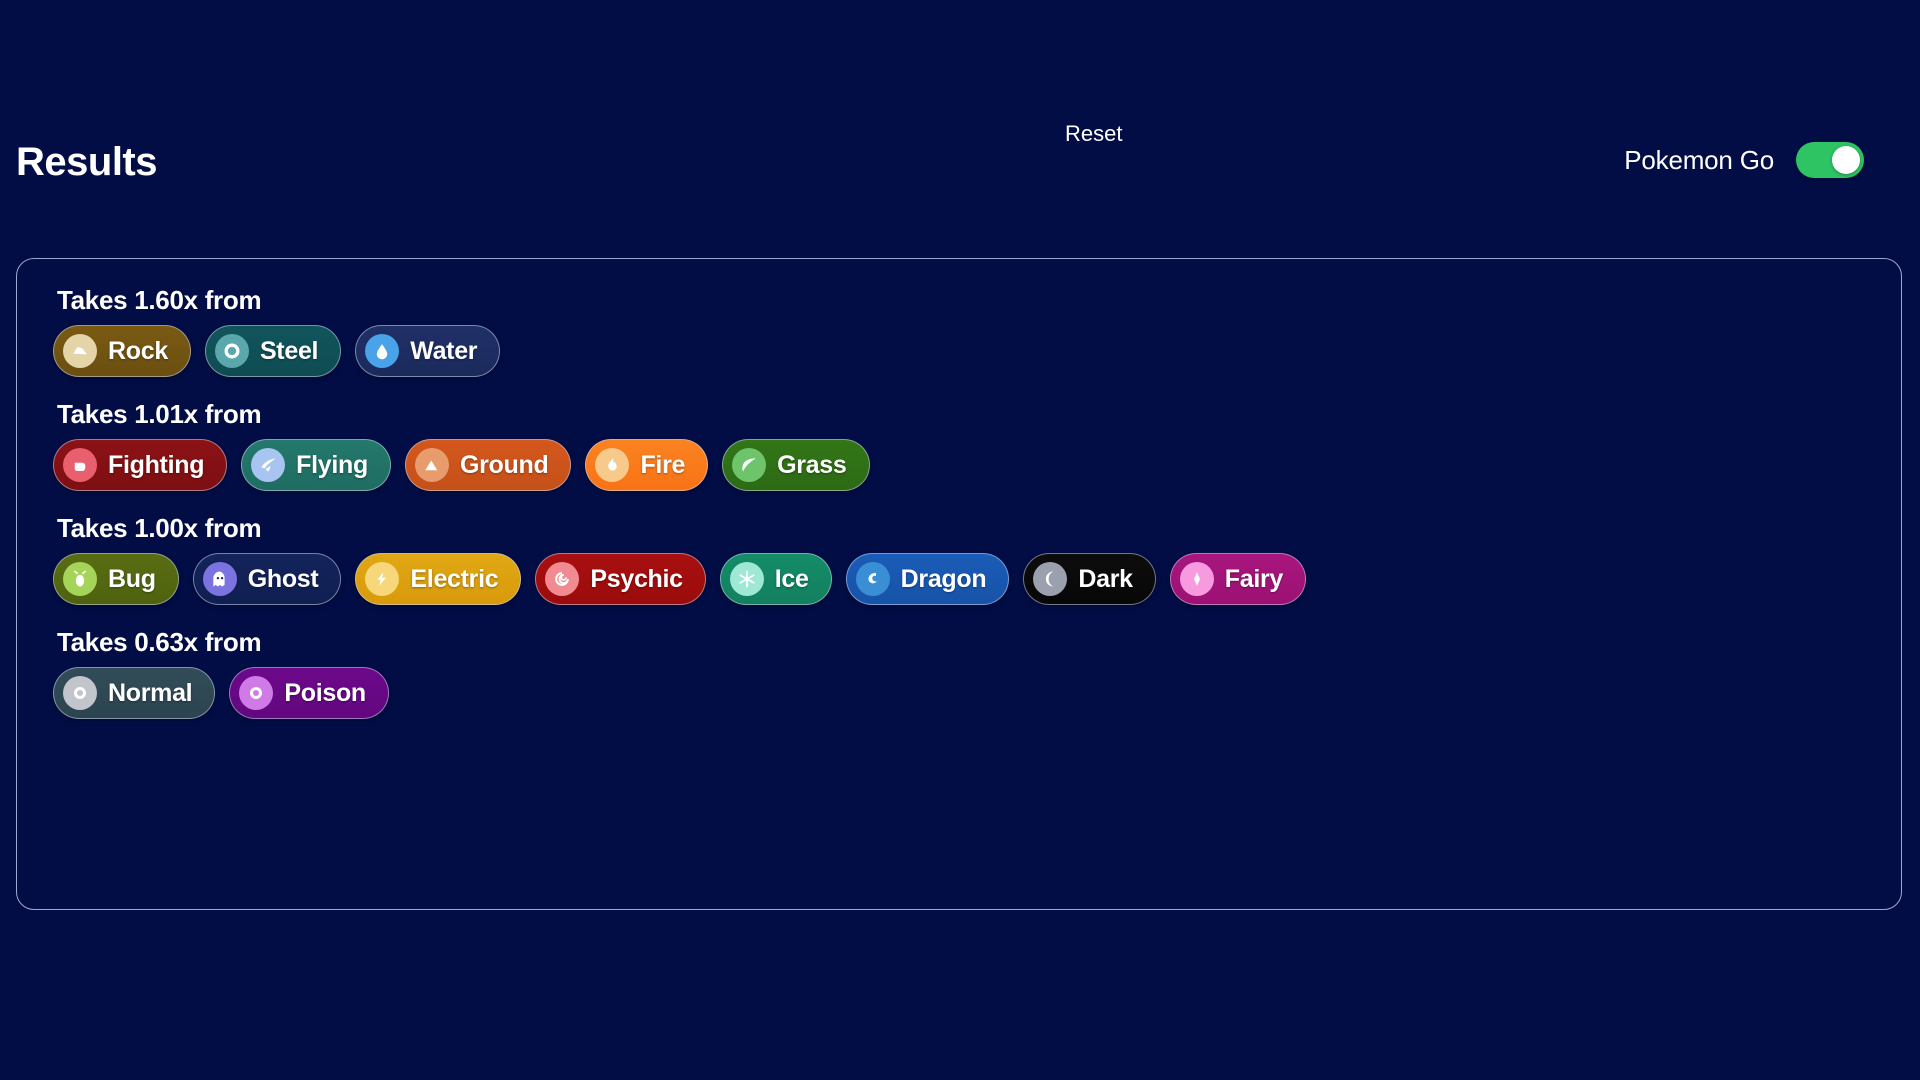 The image size is (1920, 1080). I want to click on type-chip-flying: Flying, so click(316, 465).